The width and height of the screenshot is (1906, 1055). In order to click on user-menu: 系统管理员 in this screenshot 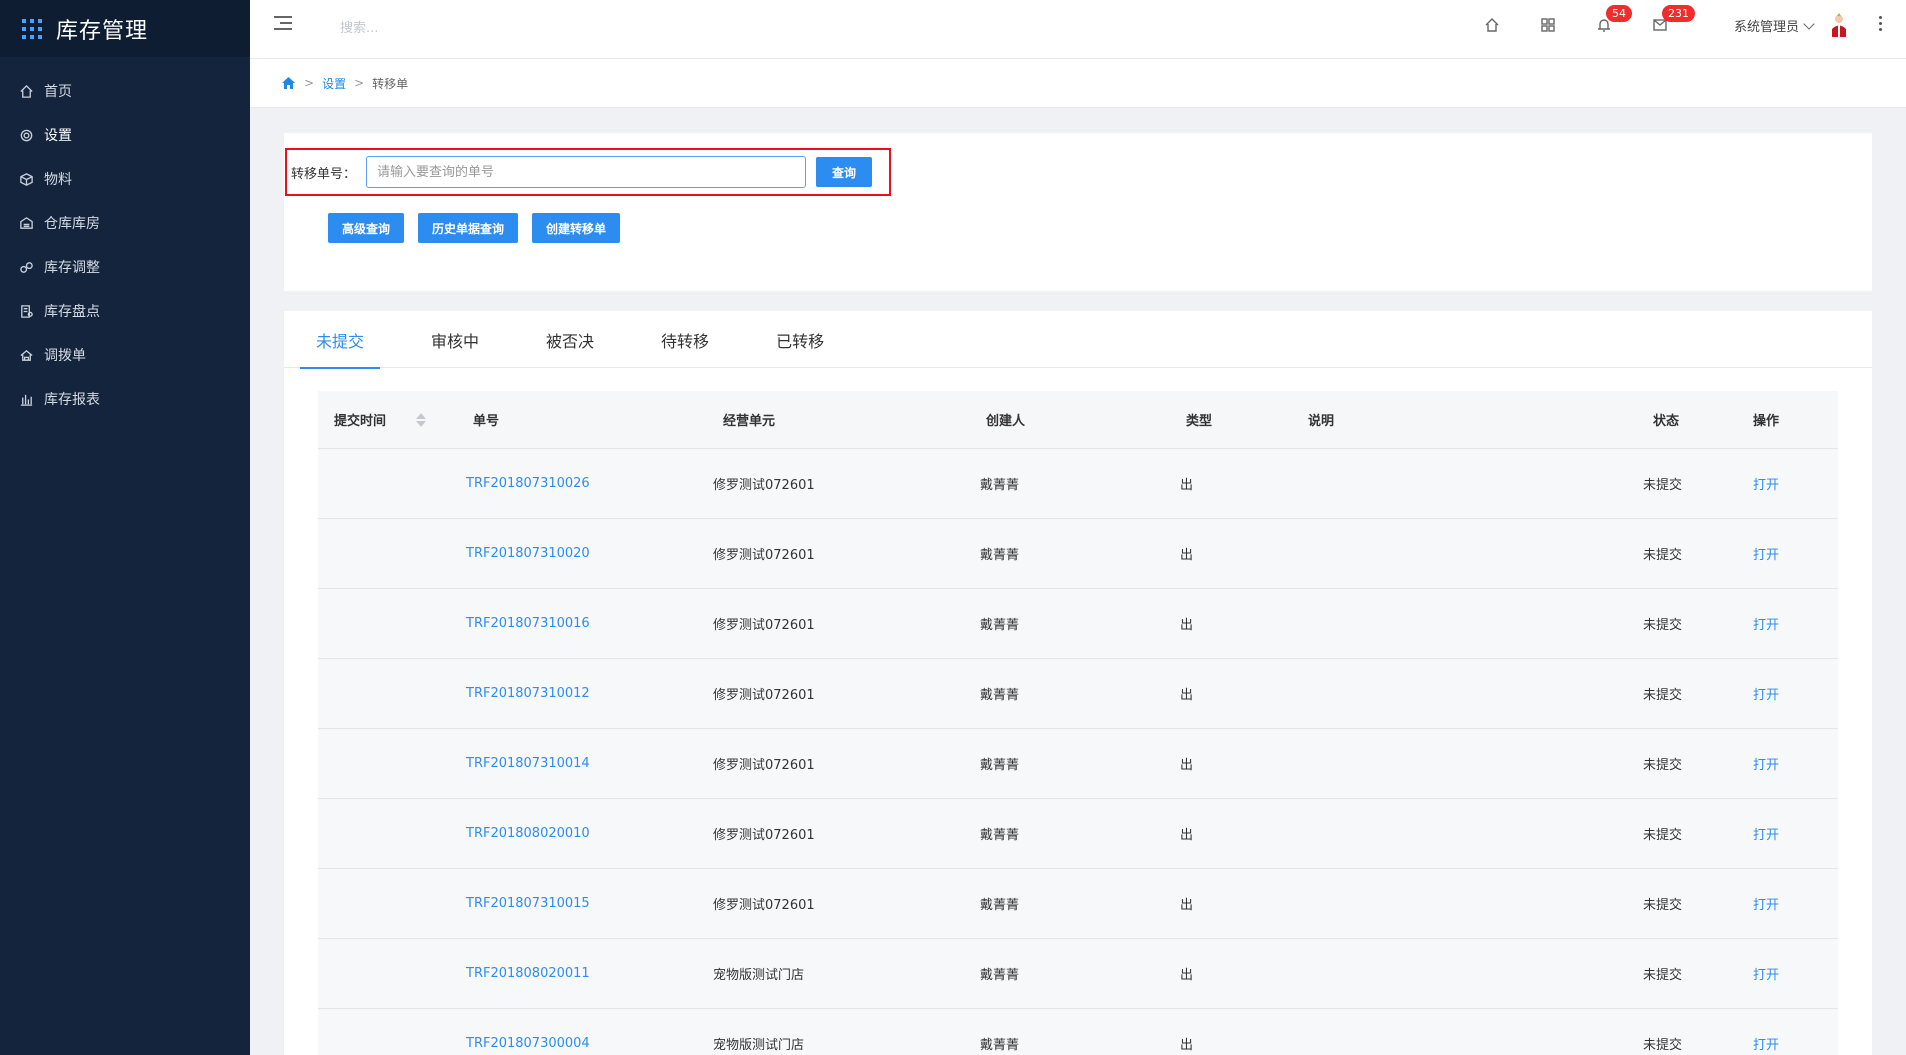, I will do `click(1774, 25)`.